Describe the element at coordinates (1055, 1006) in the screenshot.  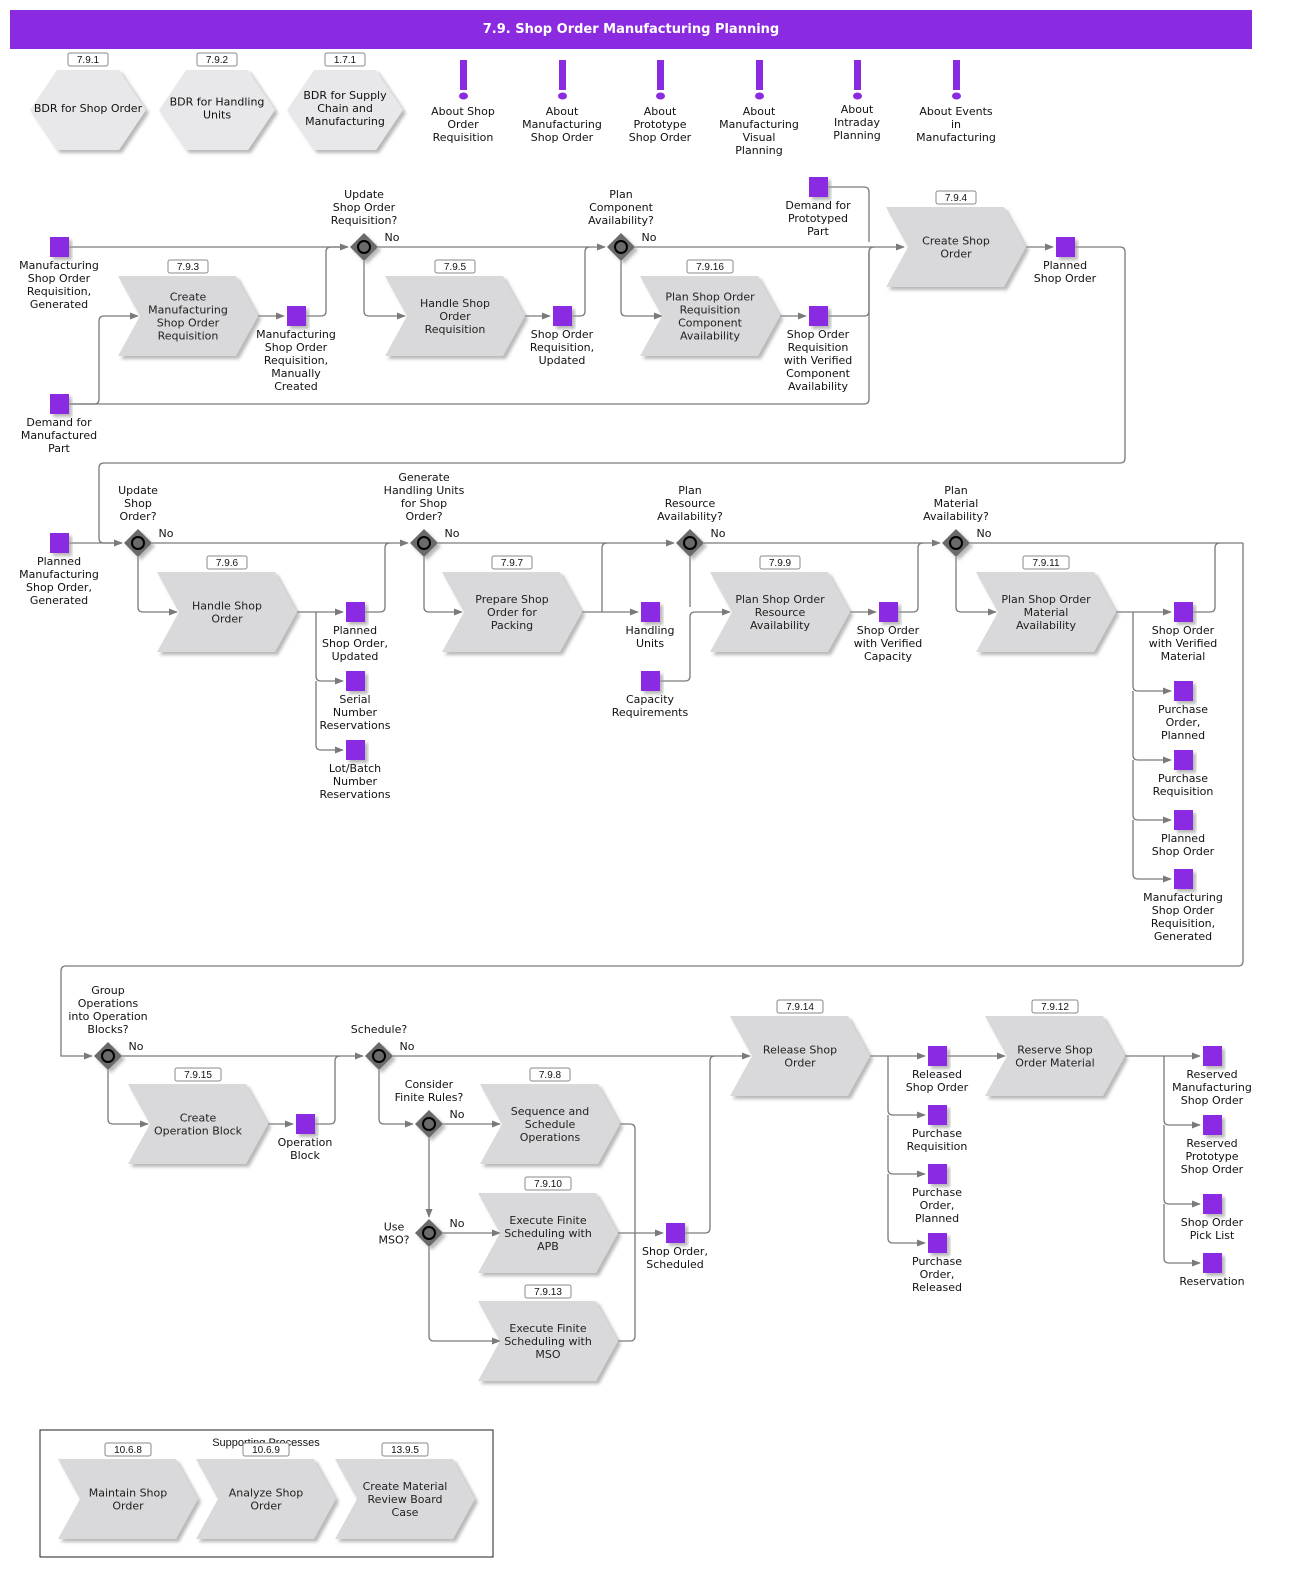
I see `process-ref-badge: 7.9.12` at that location.